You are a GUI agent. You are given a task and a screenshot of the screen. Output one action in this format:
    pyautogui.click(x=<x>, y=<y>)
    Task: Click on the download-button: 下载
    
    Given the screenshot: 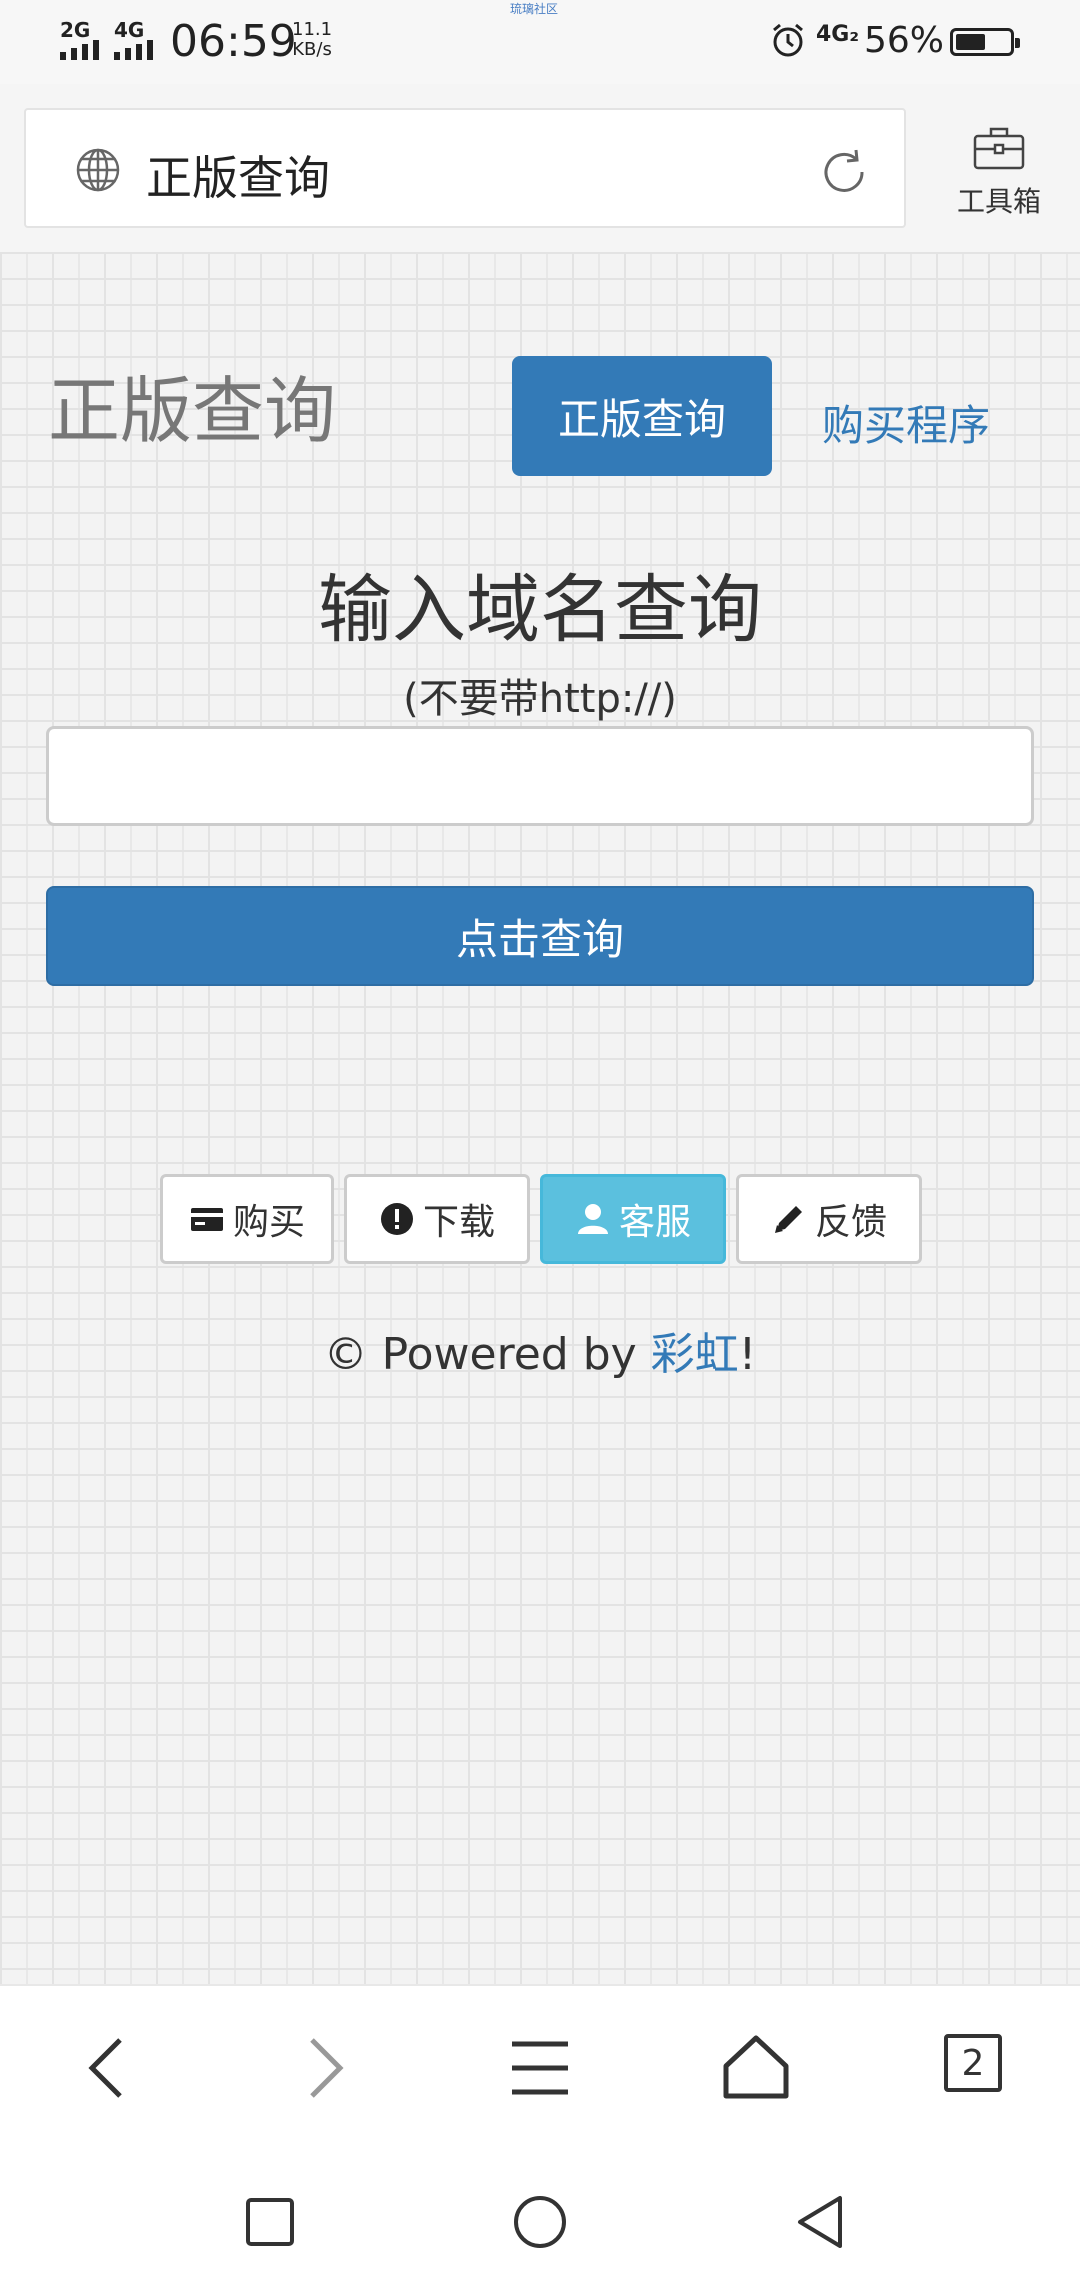 What is the action you would take?
    pyautogui.click(x=437, y=1219)
    